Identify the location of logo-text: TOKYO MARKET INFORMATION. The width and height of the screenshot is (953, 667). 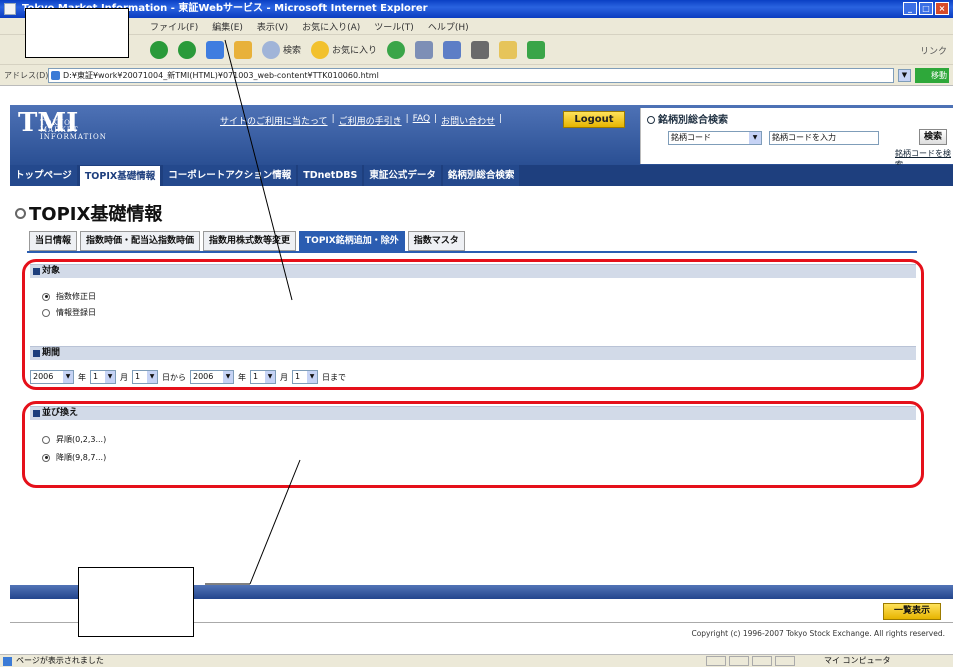
(73, 130).